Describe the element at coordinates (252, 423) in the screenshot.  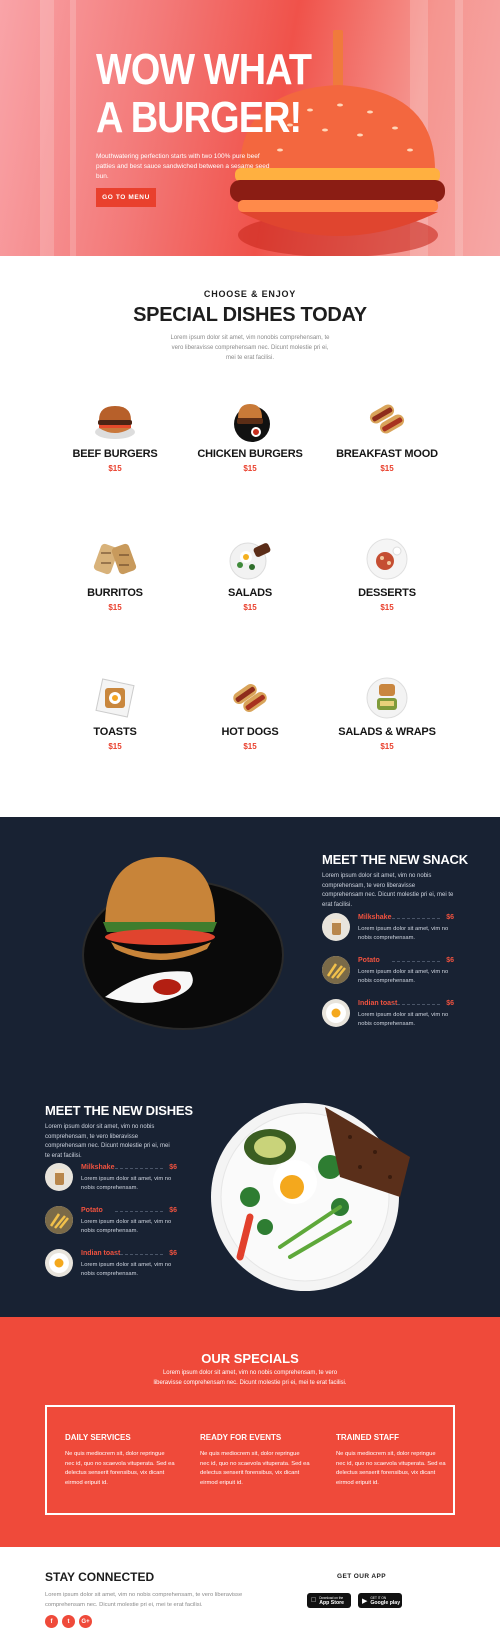
I see `chicken-burger-photo-icon` at that location.